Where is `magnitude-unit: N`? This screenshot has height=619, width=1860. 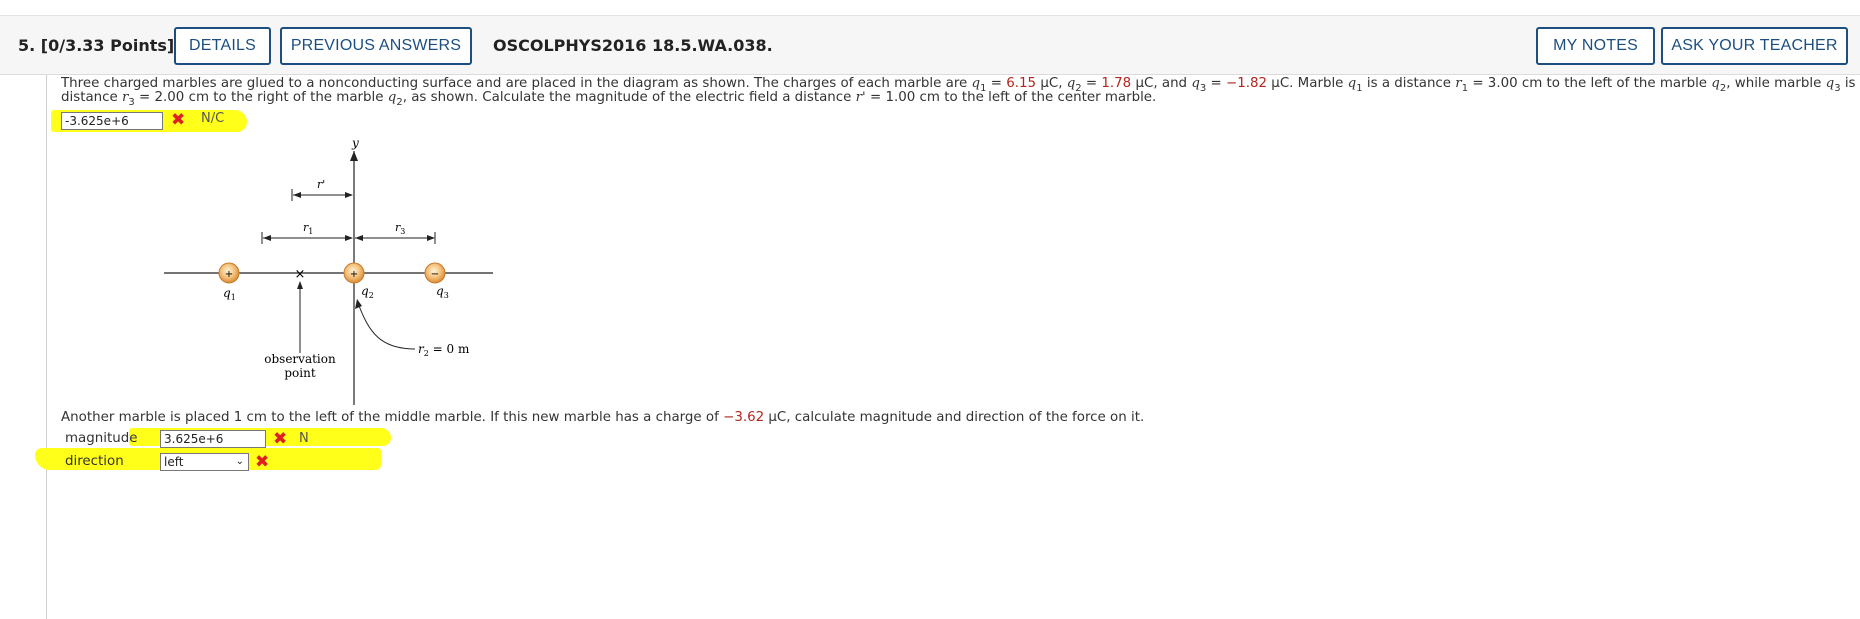
magnitude-unit: N is located at coordinates (304, 438).